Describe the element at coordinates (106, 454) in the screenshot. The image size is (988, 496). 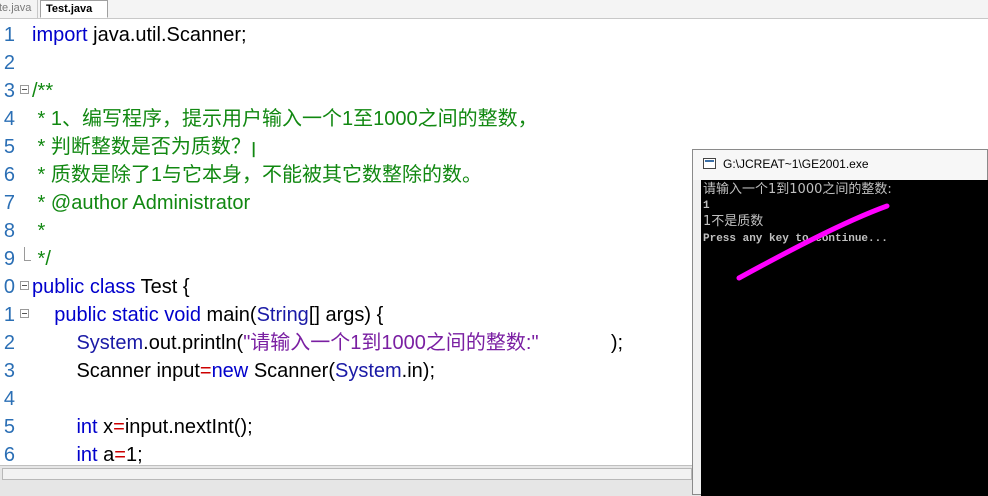
I see `code-token: a` at that location.